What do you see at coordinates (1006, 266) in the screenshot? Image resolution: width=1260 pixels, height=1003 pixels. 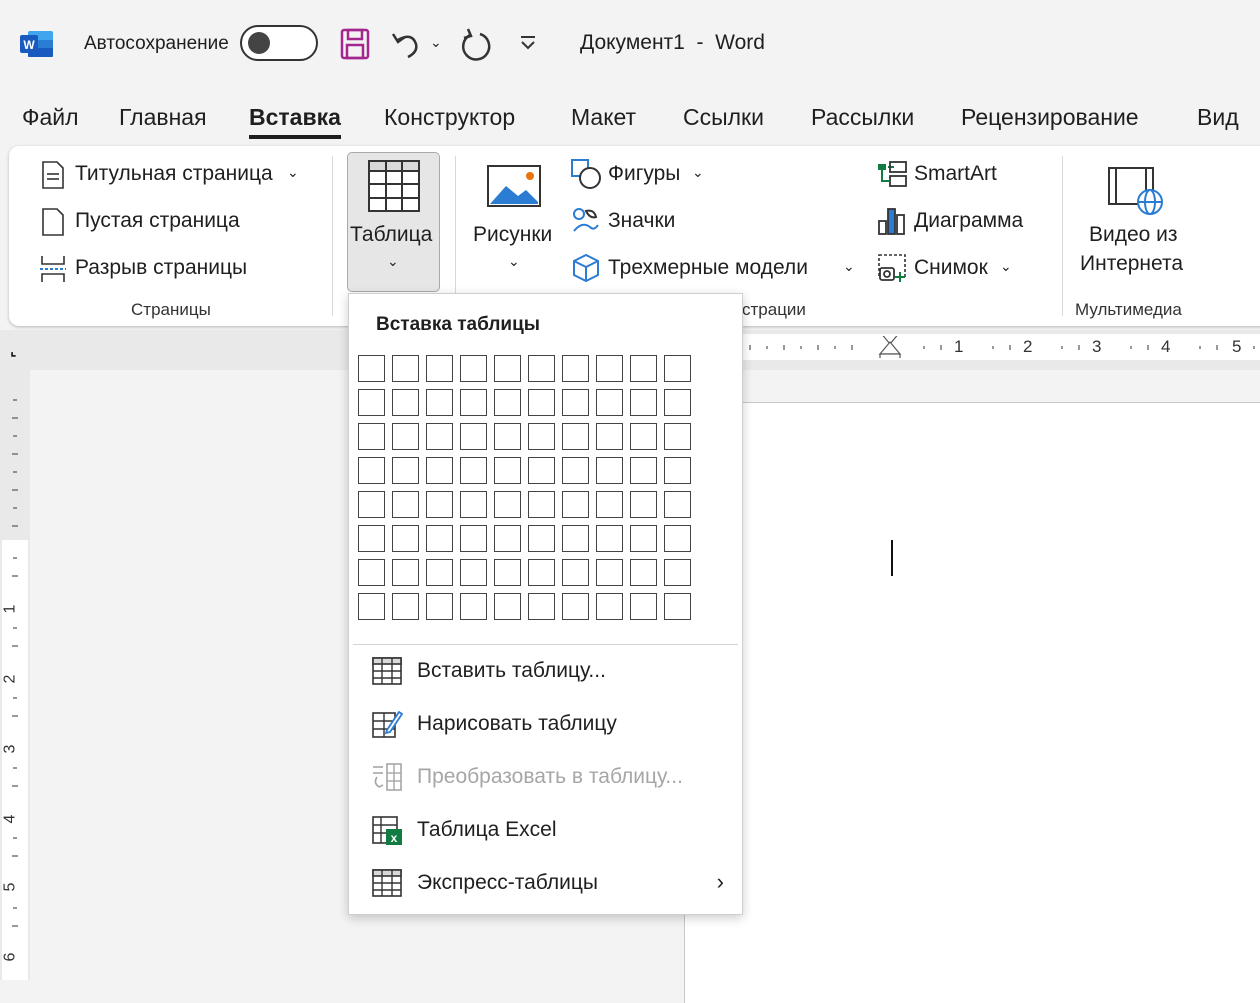 I see `screenshot-chevron-icon: ⌄` at bounding box center [1006, 266].